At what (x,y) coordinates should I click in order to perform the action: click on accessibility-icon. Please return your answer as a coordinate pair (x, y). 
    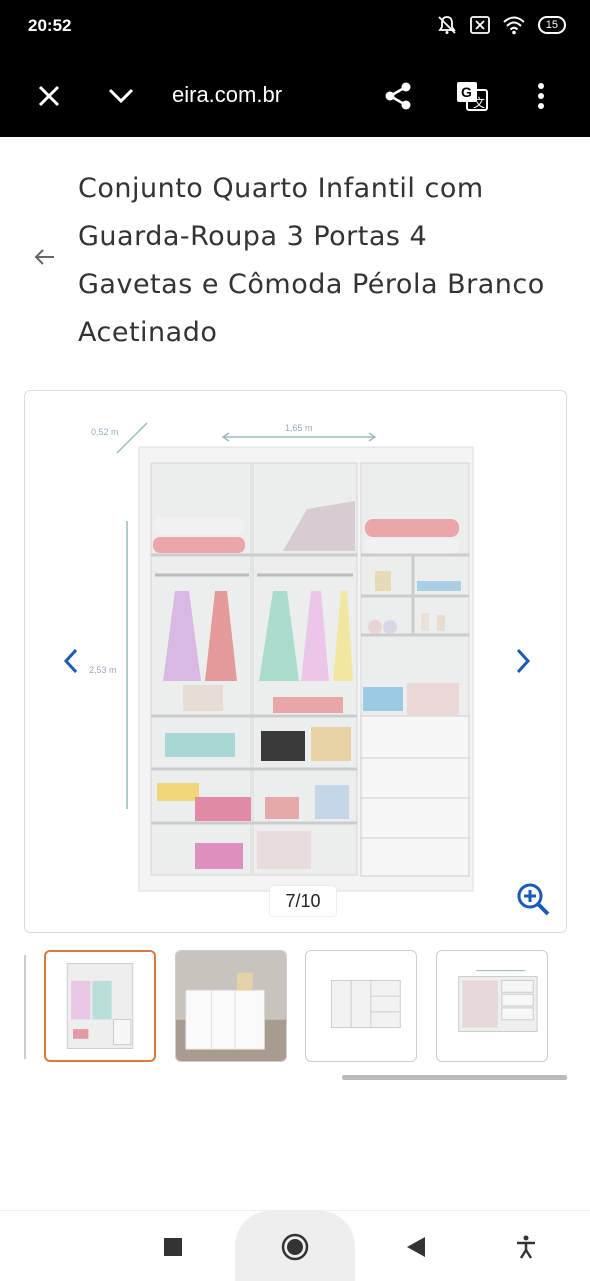
    Looking at the image, I should click on (526, 1247).